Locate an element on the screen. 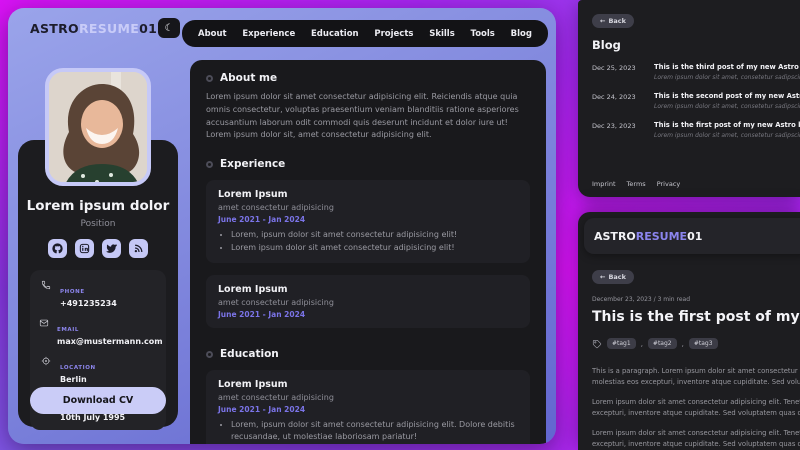  profile-photo is located at coordinates (98, 127).